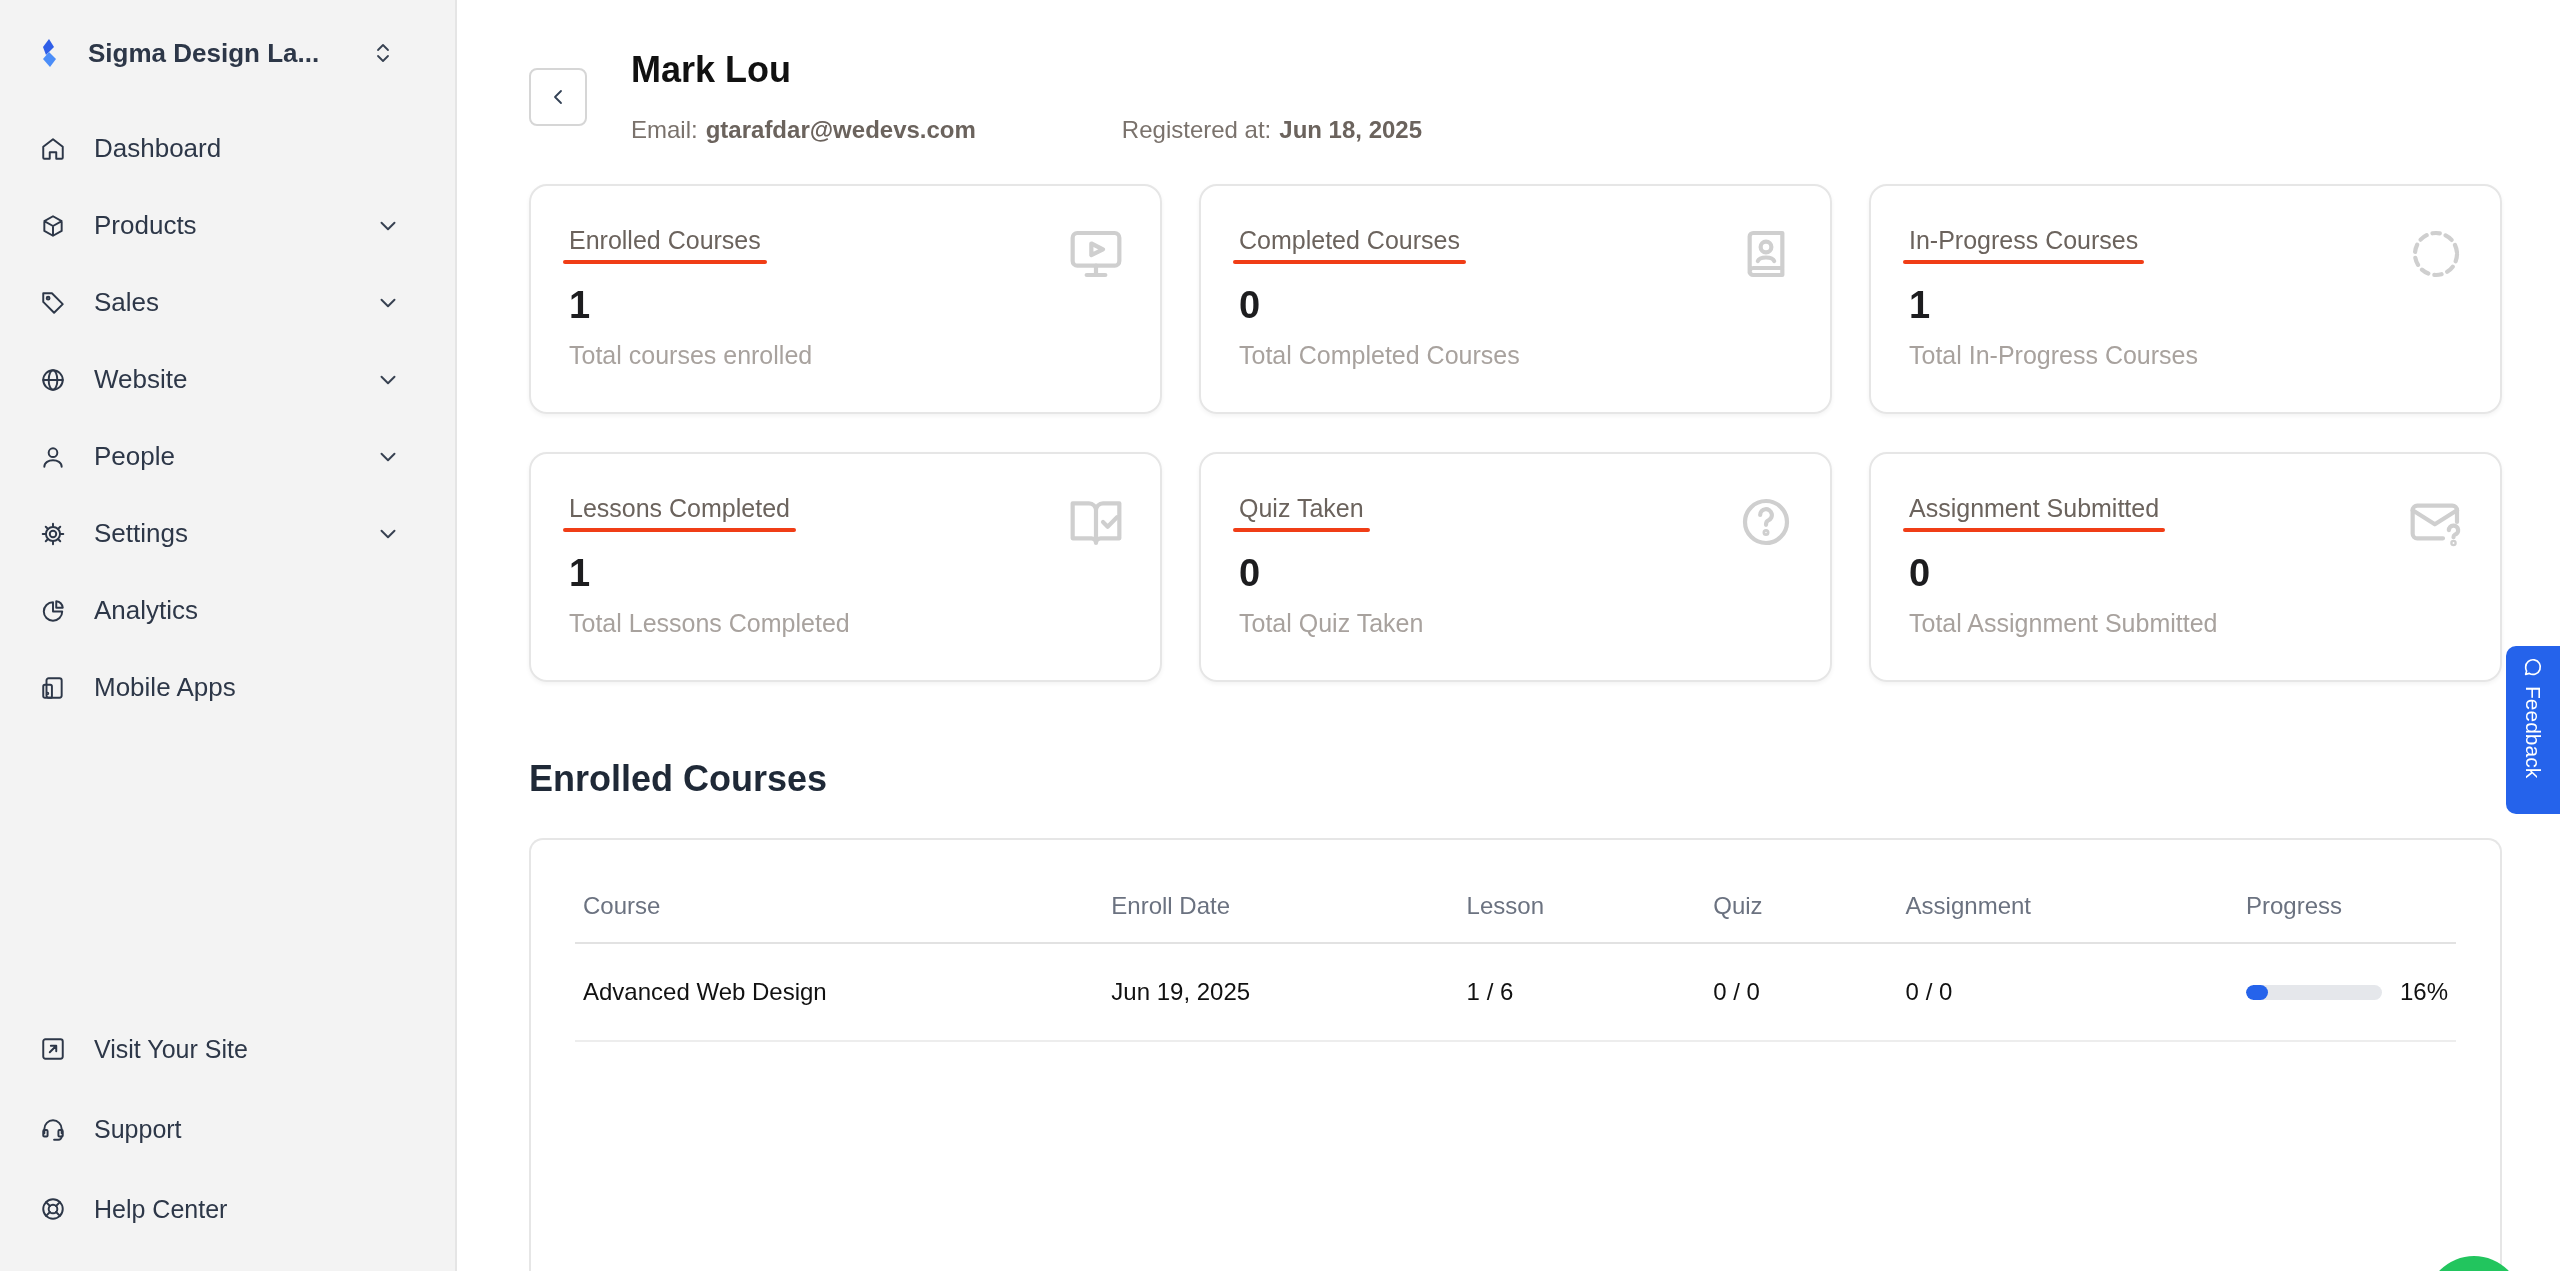 This screenshot has width=2560, height=1271. I want to click on column-header: Course, so click(839, 908).